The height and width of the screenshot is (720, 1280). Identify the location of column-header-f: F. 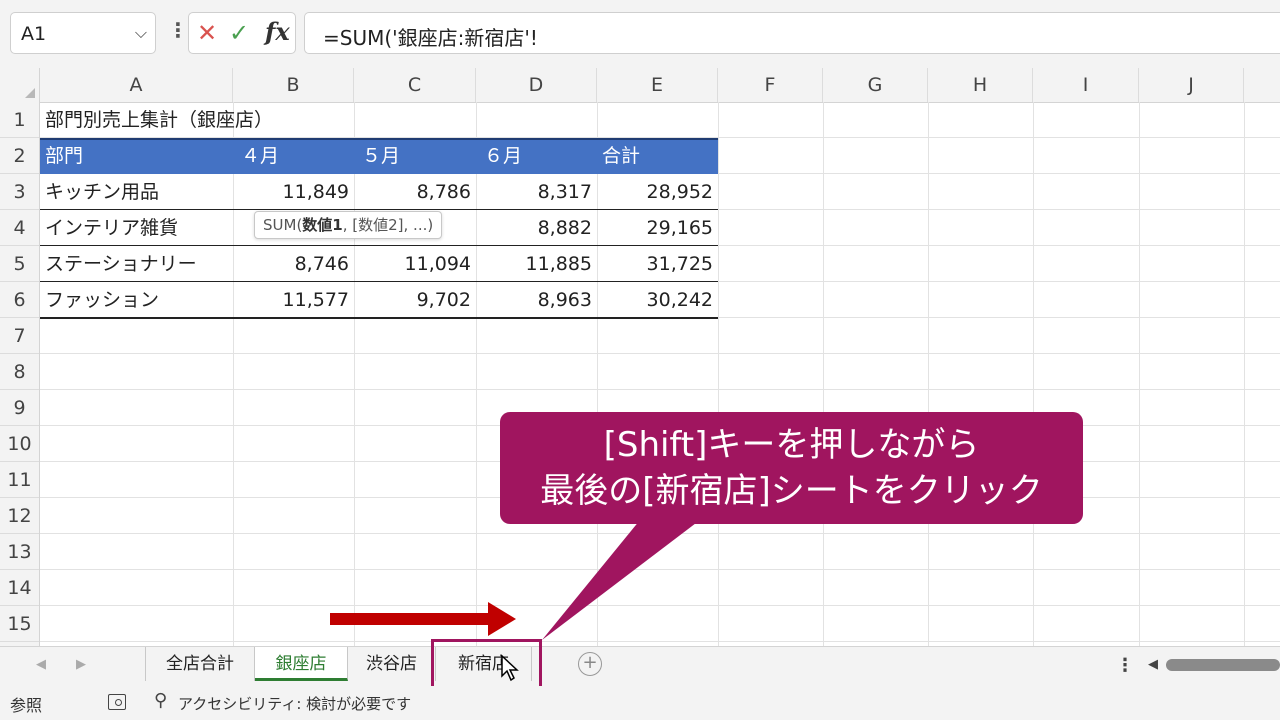
(770, 85).